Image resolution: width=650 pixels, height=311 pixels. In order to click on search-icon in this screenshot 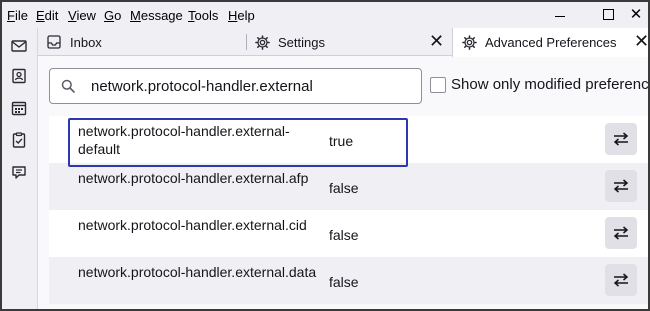, I will do `click(68, 86)`.